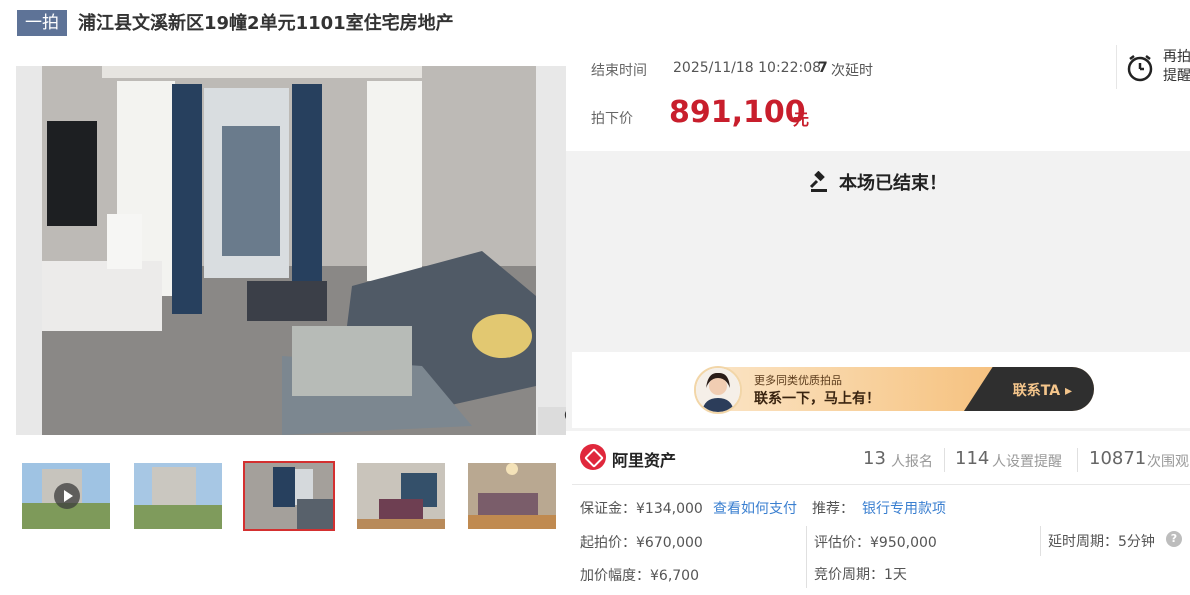 This screenshot has width=1190, height=595. What do you see at coordinates (1101, 542) in the screenshot?
I see `delay-period-info: 延时周期：5分钟` at bounding box center [1101, 542].